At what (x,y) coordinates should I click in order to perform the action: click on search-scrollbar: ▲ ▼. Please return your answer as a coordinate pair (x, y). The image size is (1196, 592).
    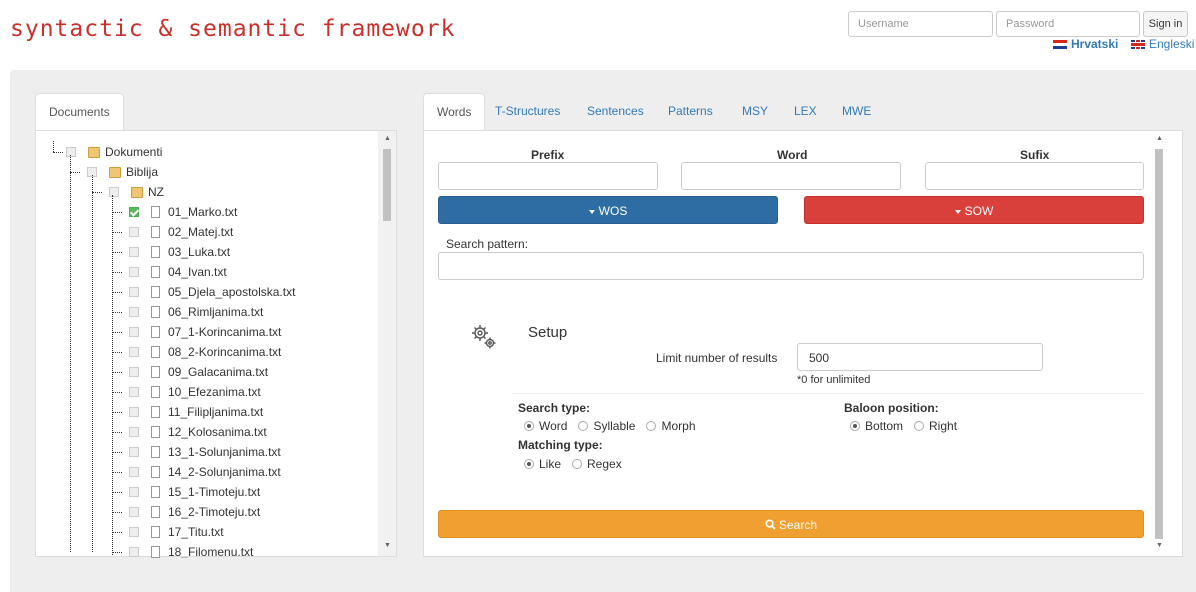
    Looking at the image, I should click on (1159, 343).